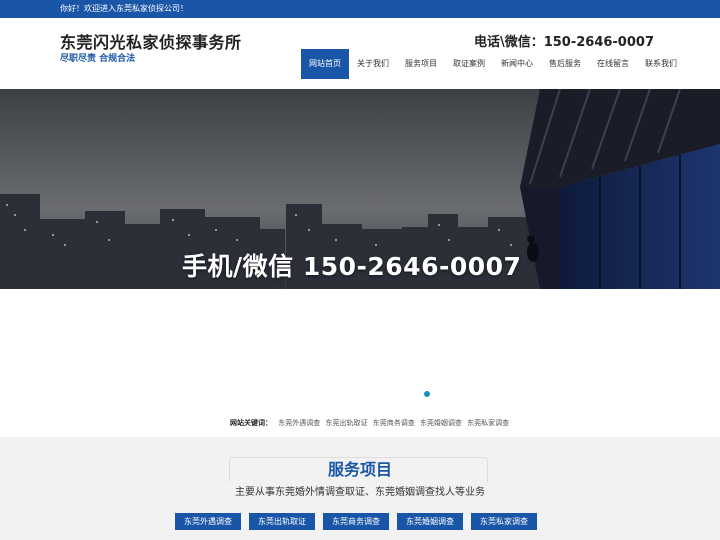 Image resolution: width=720 pixels, height=540 pixels. I want to click on keyword-link: 东莞外遇调查, so click(299, 423).